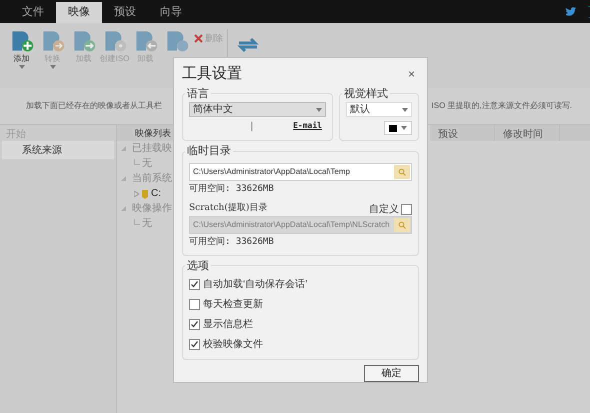  Describe the element at coordinates (212, 74) in the screenshot. I see `dialog-title: 工具设置` at that location.